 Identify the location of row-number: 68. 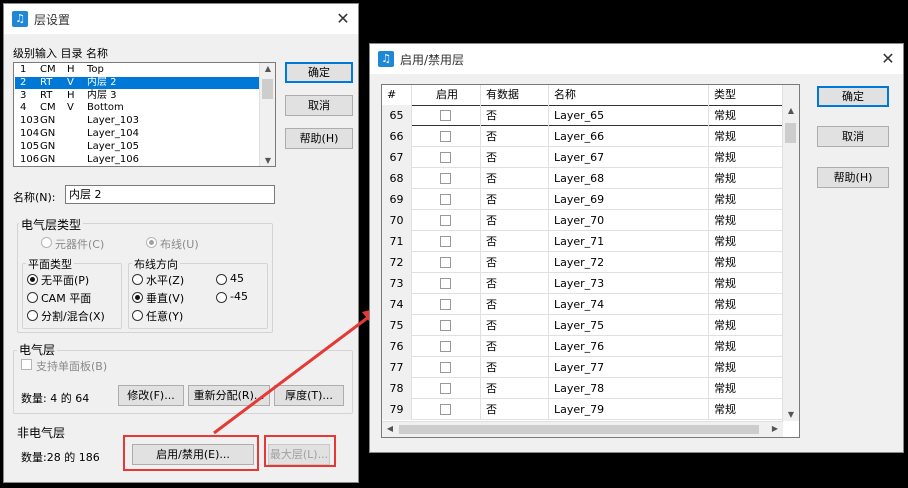
(397, 178).